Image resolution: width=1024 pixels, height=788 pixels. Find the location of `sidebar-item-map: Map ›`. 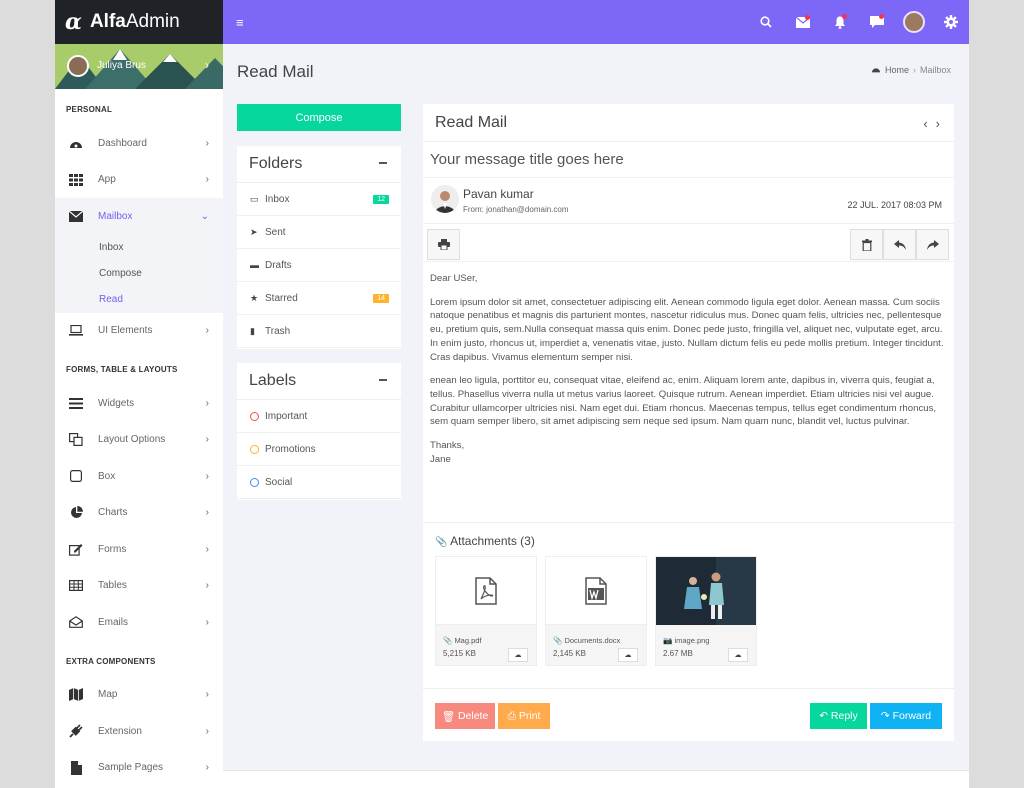

sidebar-item-map: Map › is located at coordinates (139, 695).